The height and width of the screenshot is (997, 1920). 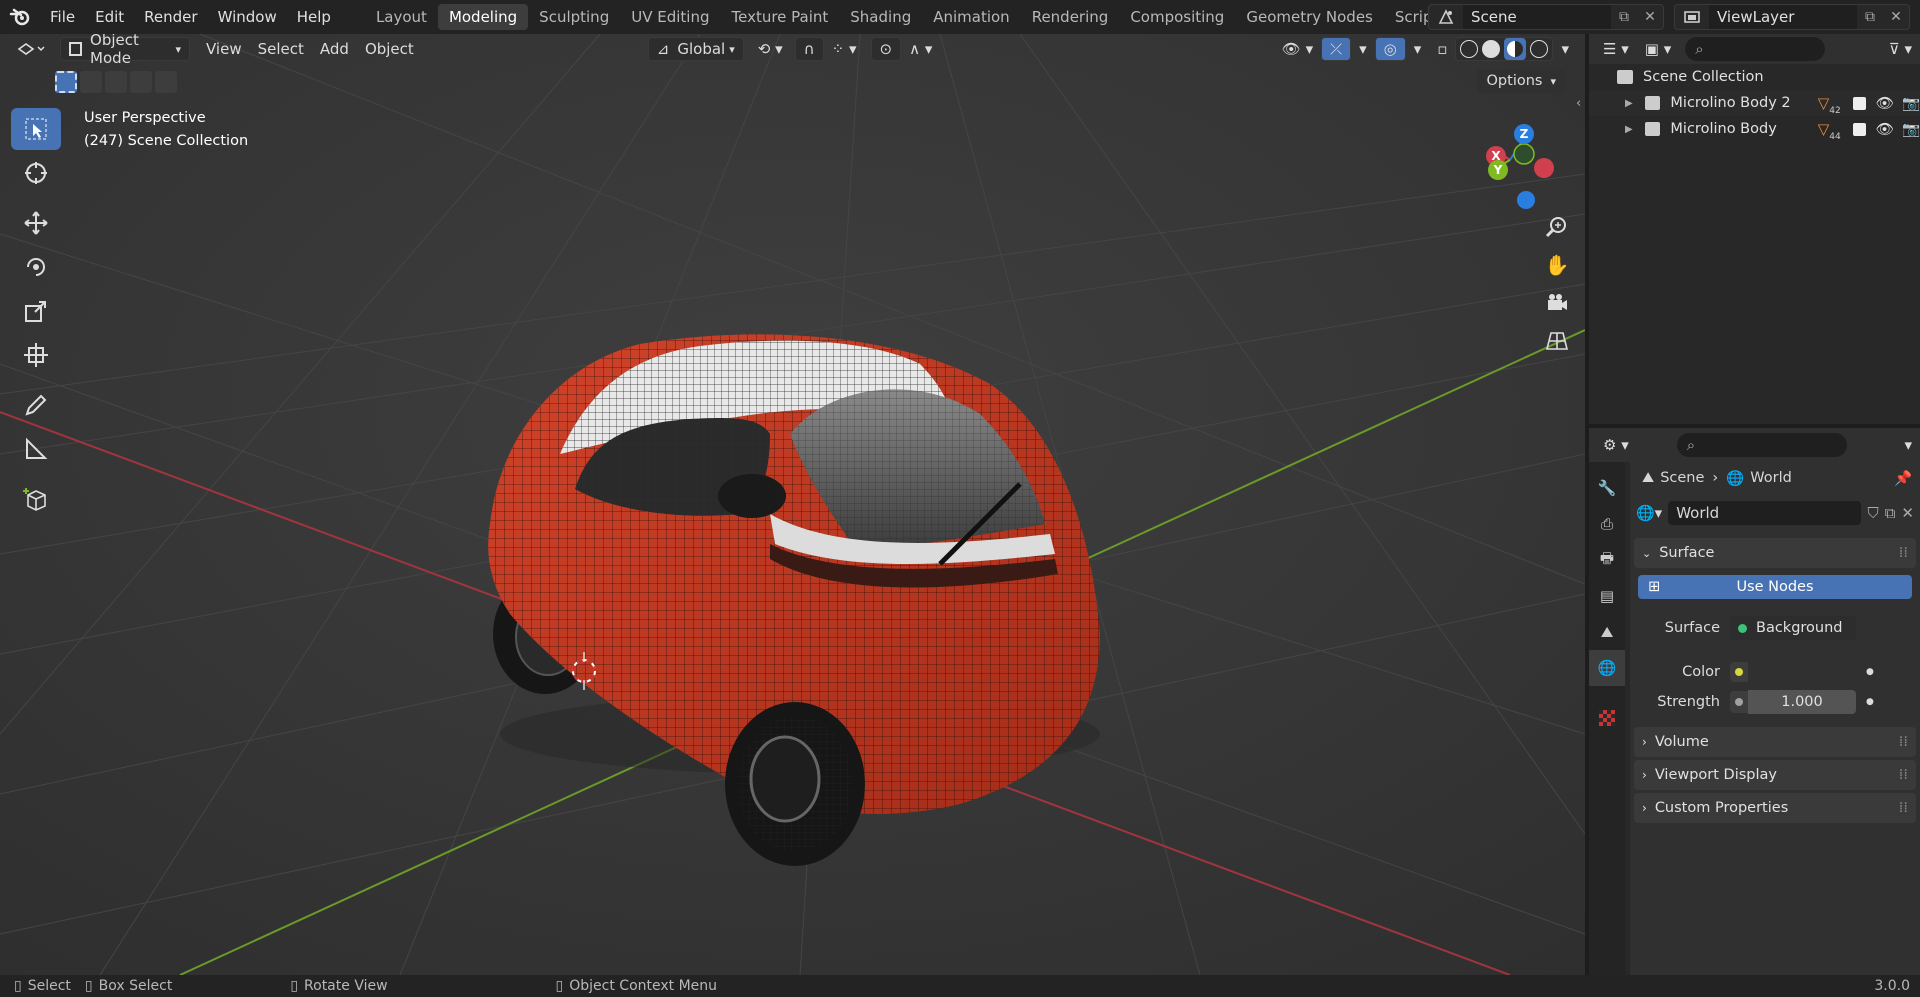 I want to click on camera-view-button, so click(x=1557, y=303).